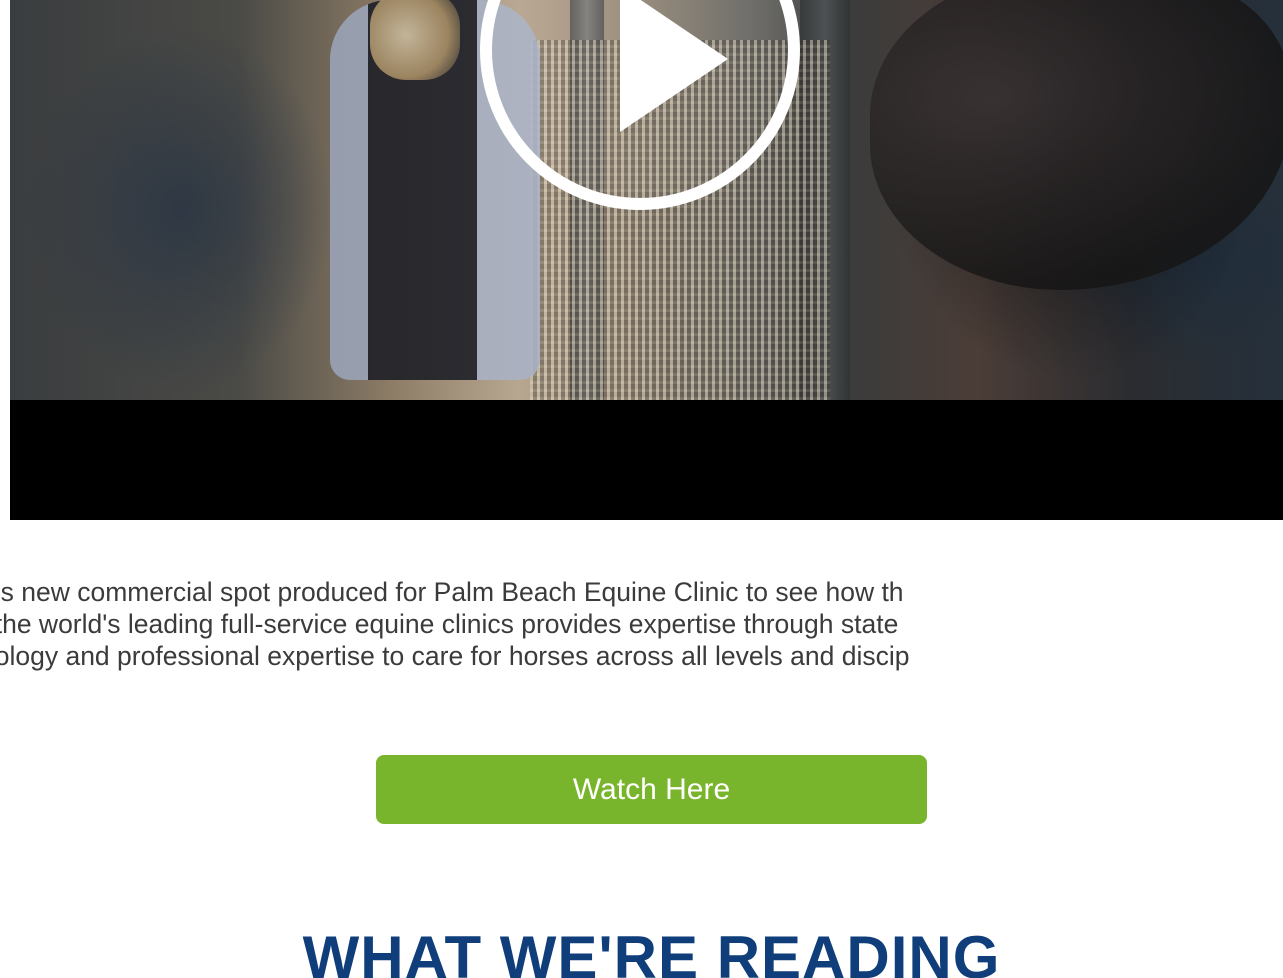 This screenshot has width=1283, height=978. What do you see at coordinates (651, 789) in the screenshot?
I see `watch-here-button: Watch Here` at bounding box center [651, 789].